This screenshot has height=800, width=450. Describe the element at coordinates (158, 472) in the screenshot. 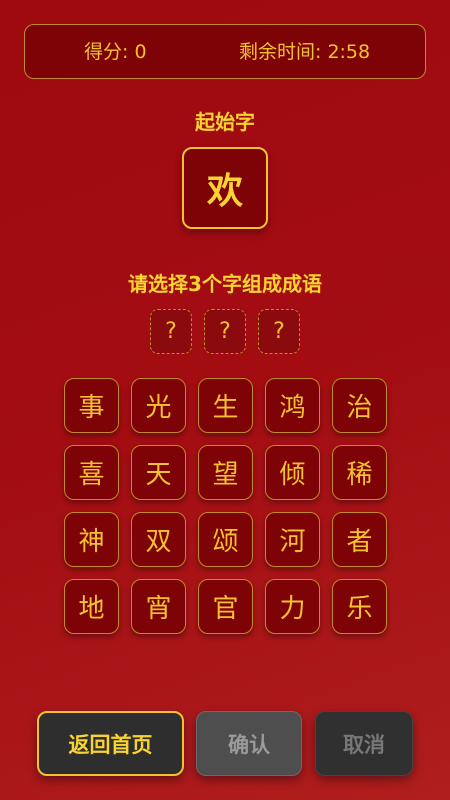

I see `char-tile: 天` at that location.